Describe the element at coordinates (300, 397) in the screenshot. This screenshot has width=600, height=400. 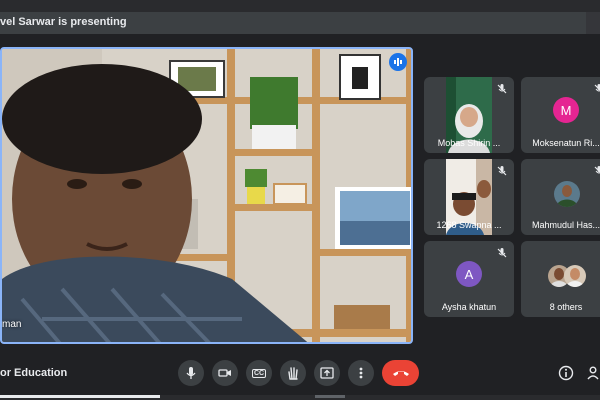
I see `taskbar-strip` at that location.